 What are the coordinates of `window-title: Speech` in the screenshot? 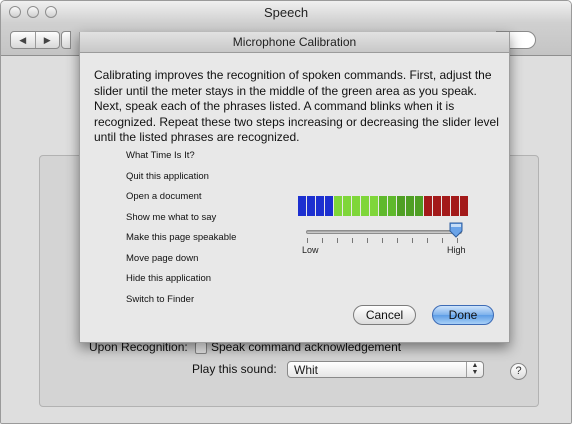 It's located at (286, 12).